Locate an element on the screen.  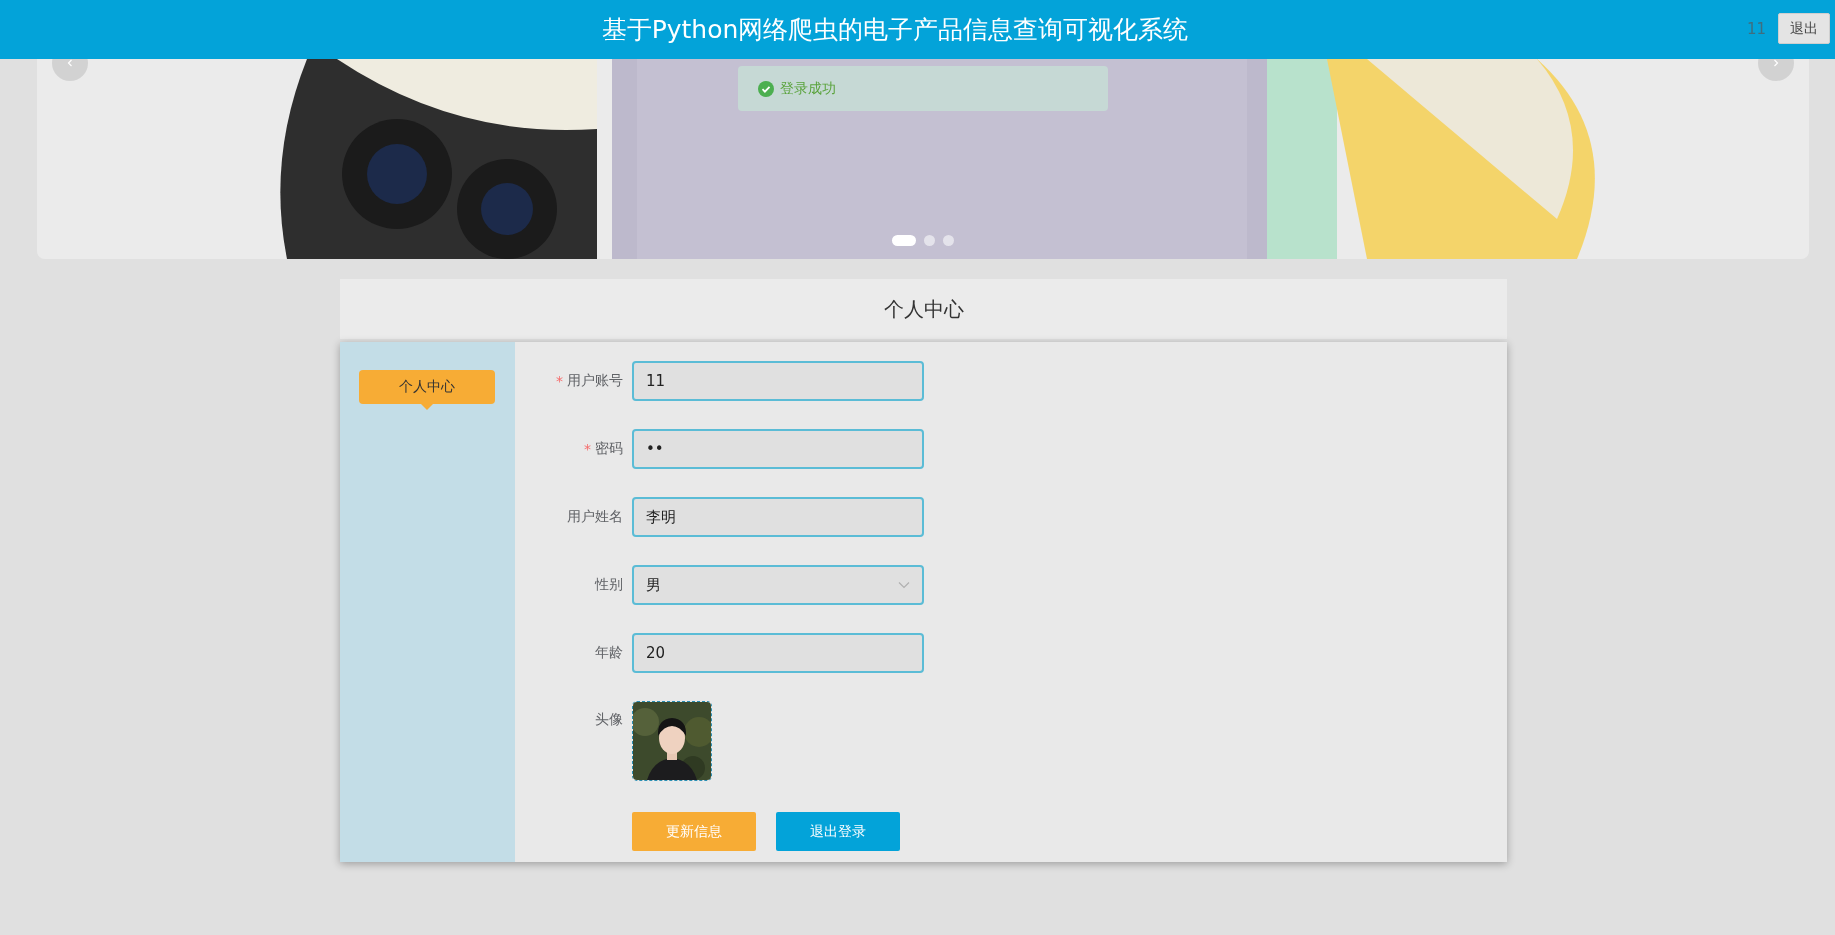
chevron-down-icon is located at coordinates (904, 585).